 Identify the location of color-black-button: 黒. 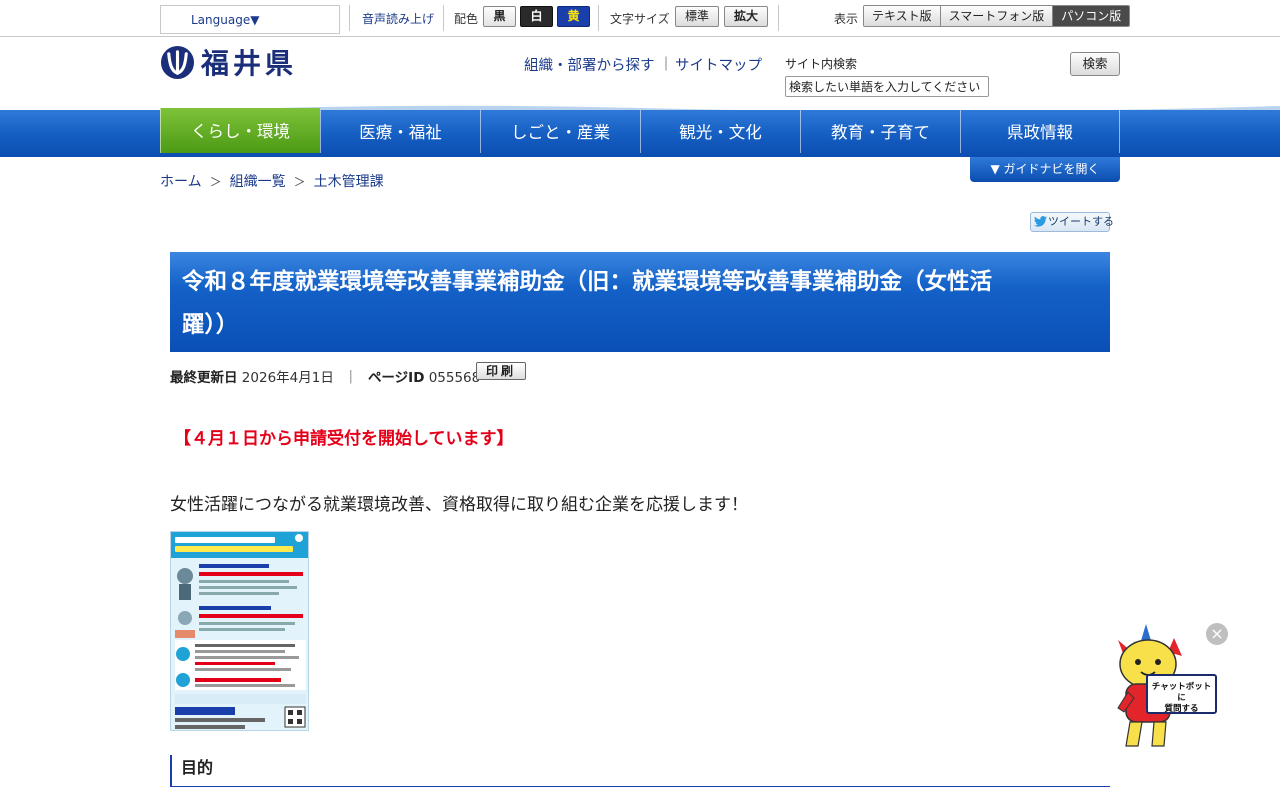
(499, 16).